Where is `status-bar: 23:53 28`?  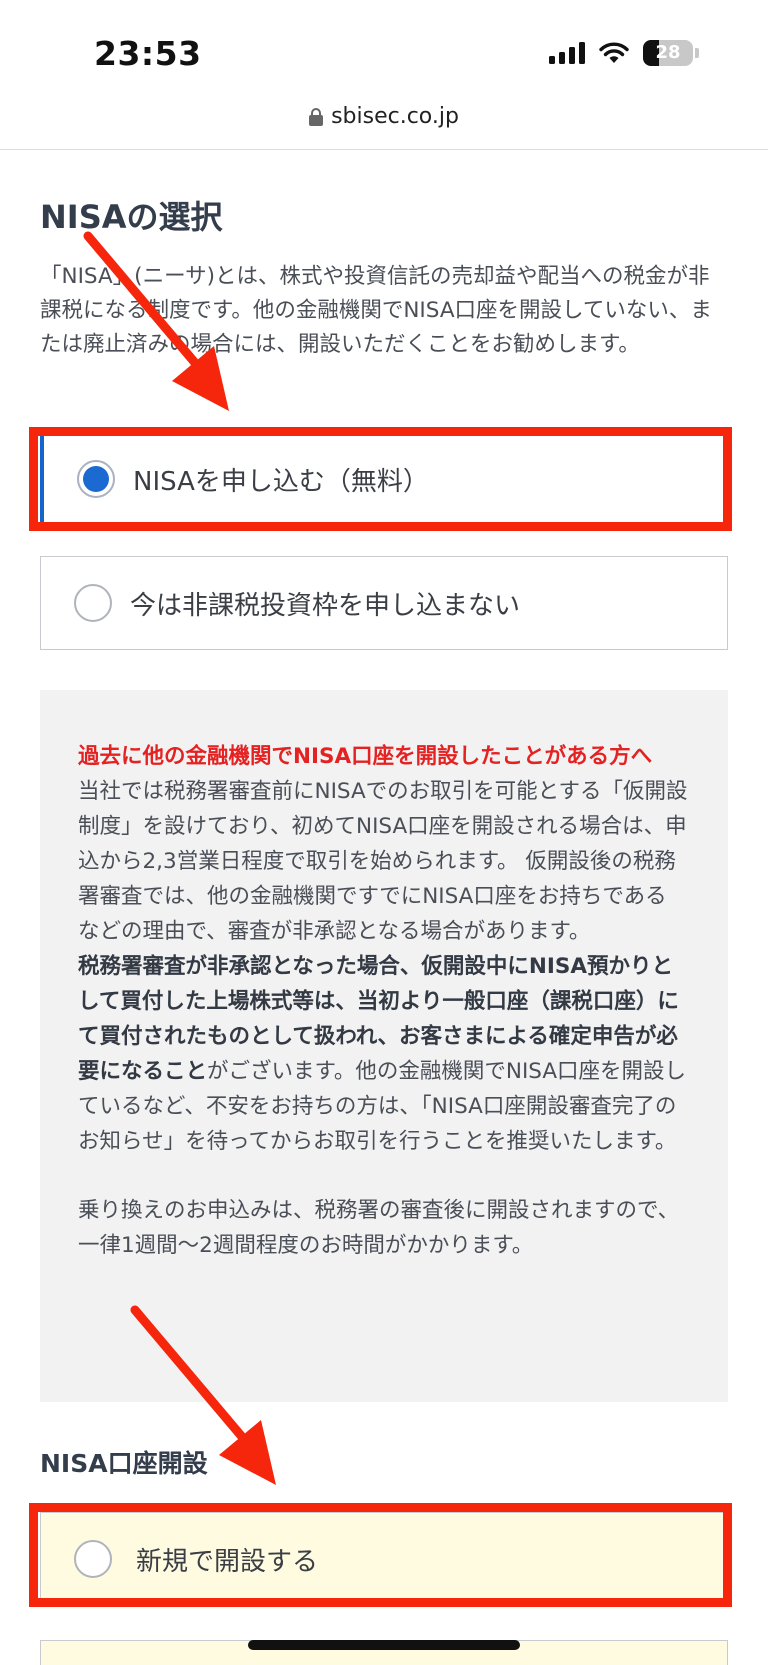 status-bar: 23:53 28 is located at coordinates (384, 50).